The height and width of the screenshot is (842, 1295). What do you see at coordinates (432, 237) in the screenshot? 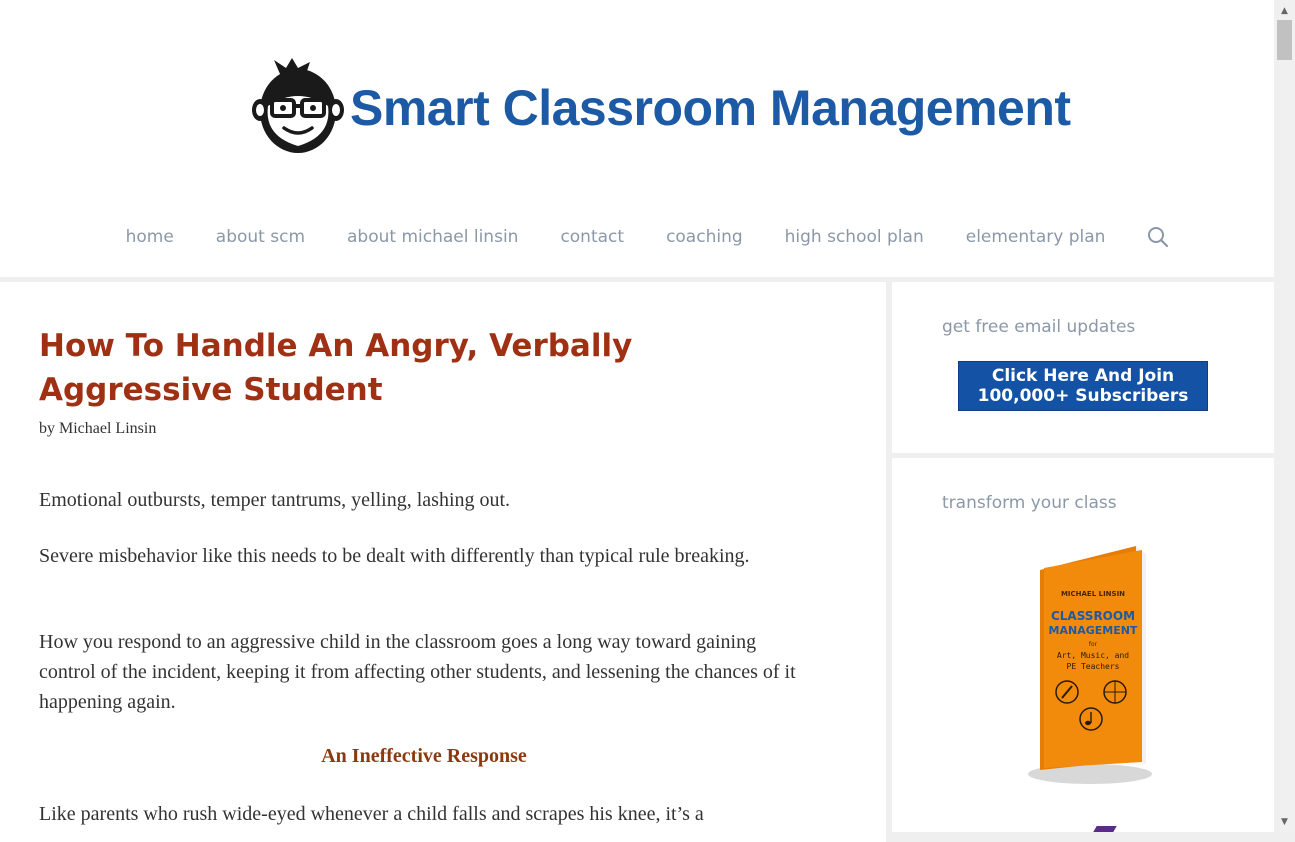
I see `nav-item-about-michael-linsin: about michael linsin` at bounding box center [432, 237].